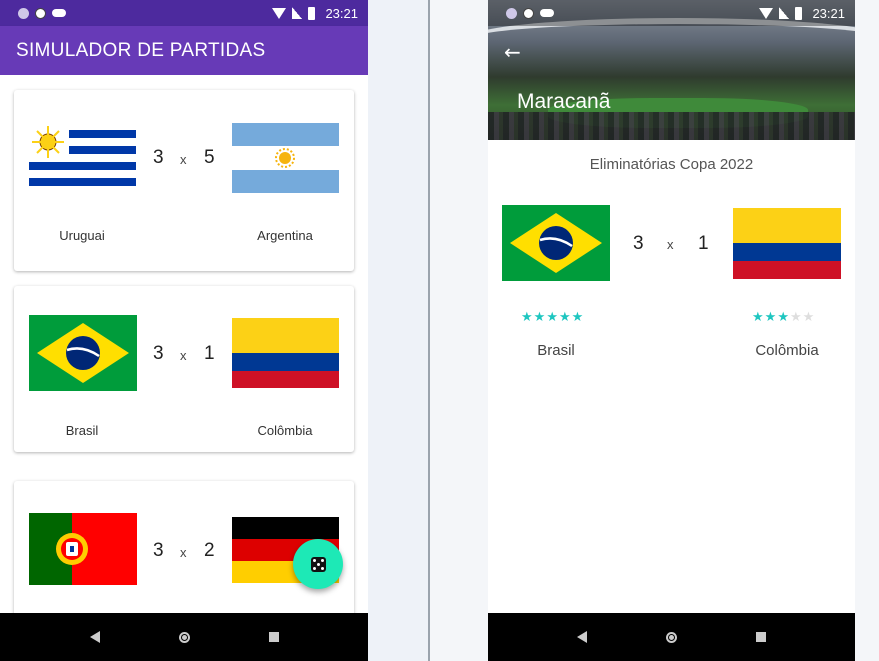 This screenshot has height=661, width=879. Describe the element at coordinates (184, 369) in the screenshot. I see `match-card: 3 x 1 Brasil Colômbia` at that location.